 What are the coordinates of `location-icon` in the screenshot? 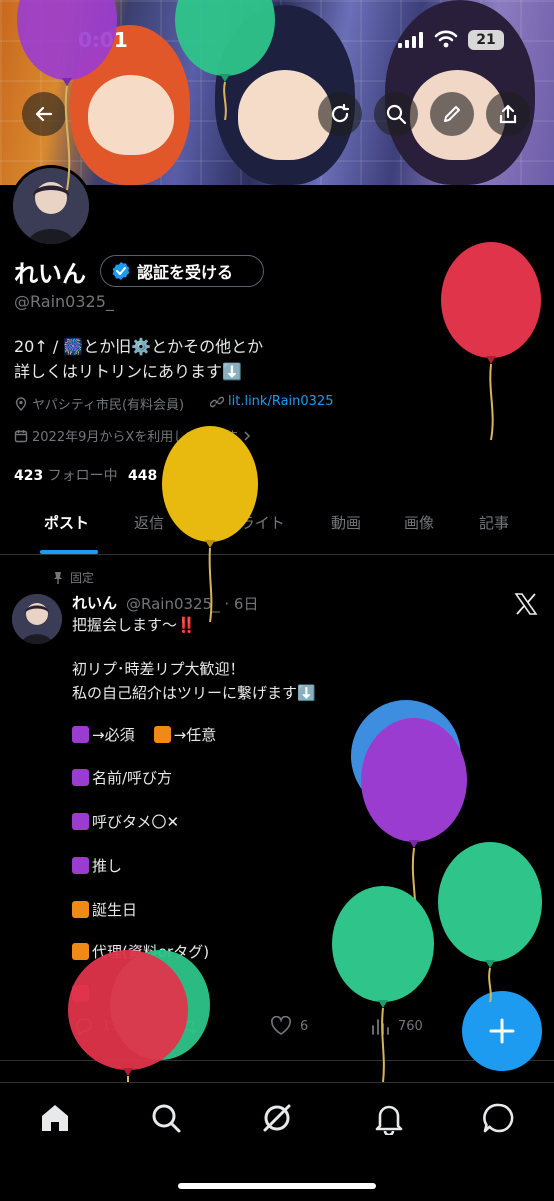 It's located at (21, 403).